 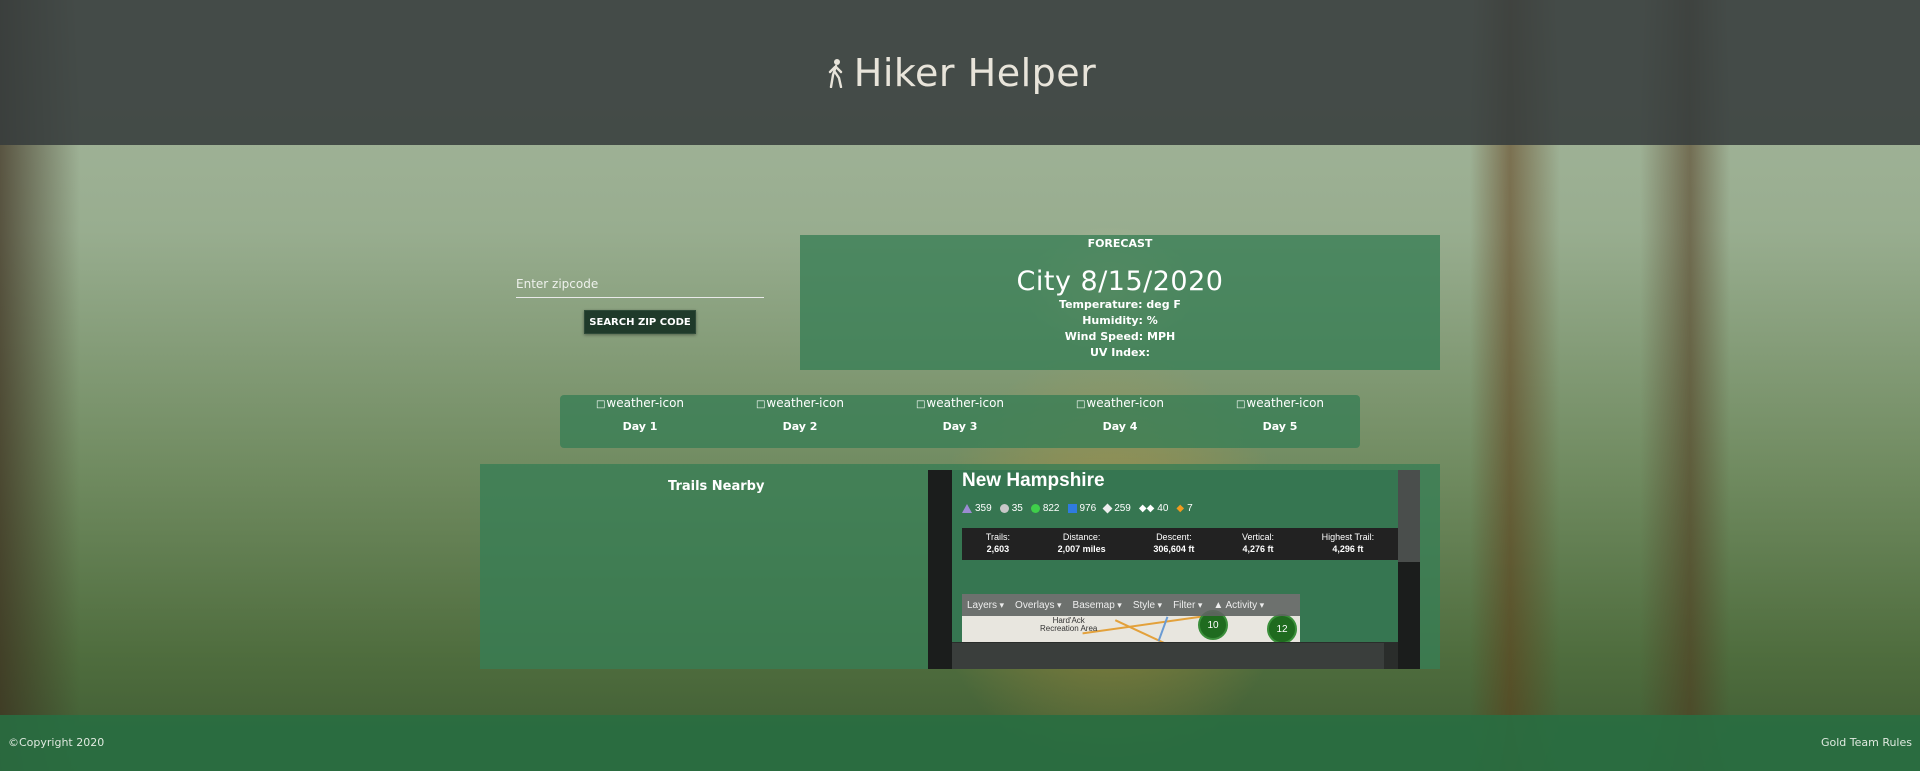 I want to click on day-card: weather-icon Day 4, so click(x=1120, y=414).